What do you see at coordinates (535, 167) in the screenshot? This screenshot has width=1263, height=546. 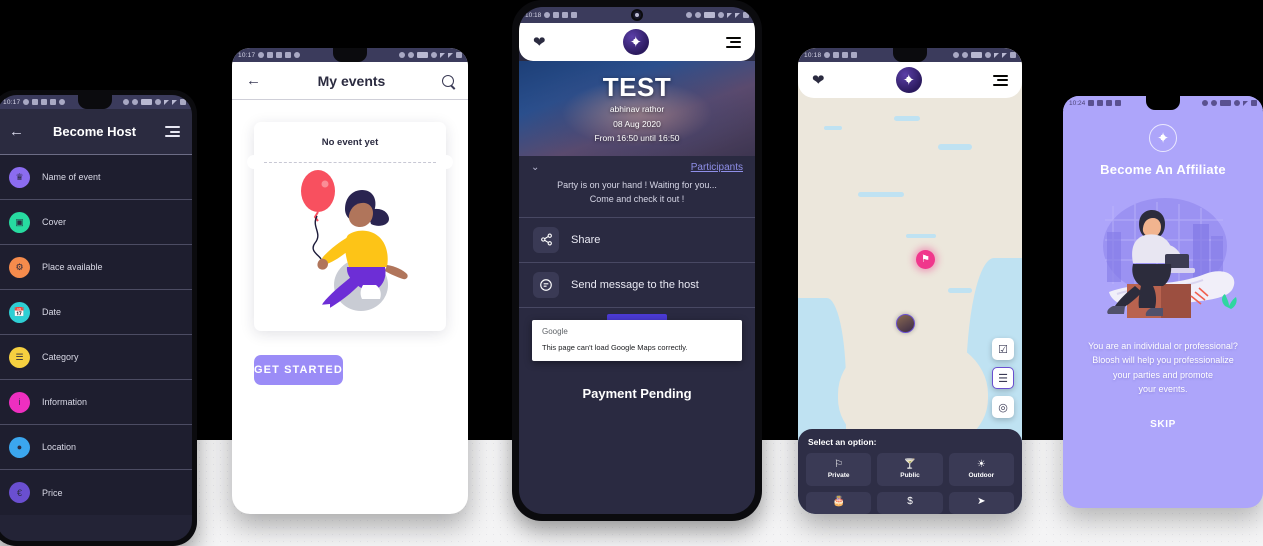 I see `chevron-down-icon: ⌄` at bounding box center [535, 167].